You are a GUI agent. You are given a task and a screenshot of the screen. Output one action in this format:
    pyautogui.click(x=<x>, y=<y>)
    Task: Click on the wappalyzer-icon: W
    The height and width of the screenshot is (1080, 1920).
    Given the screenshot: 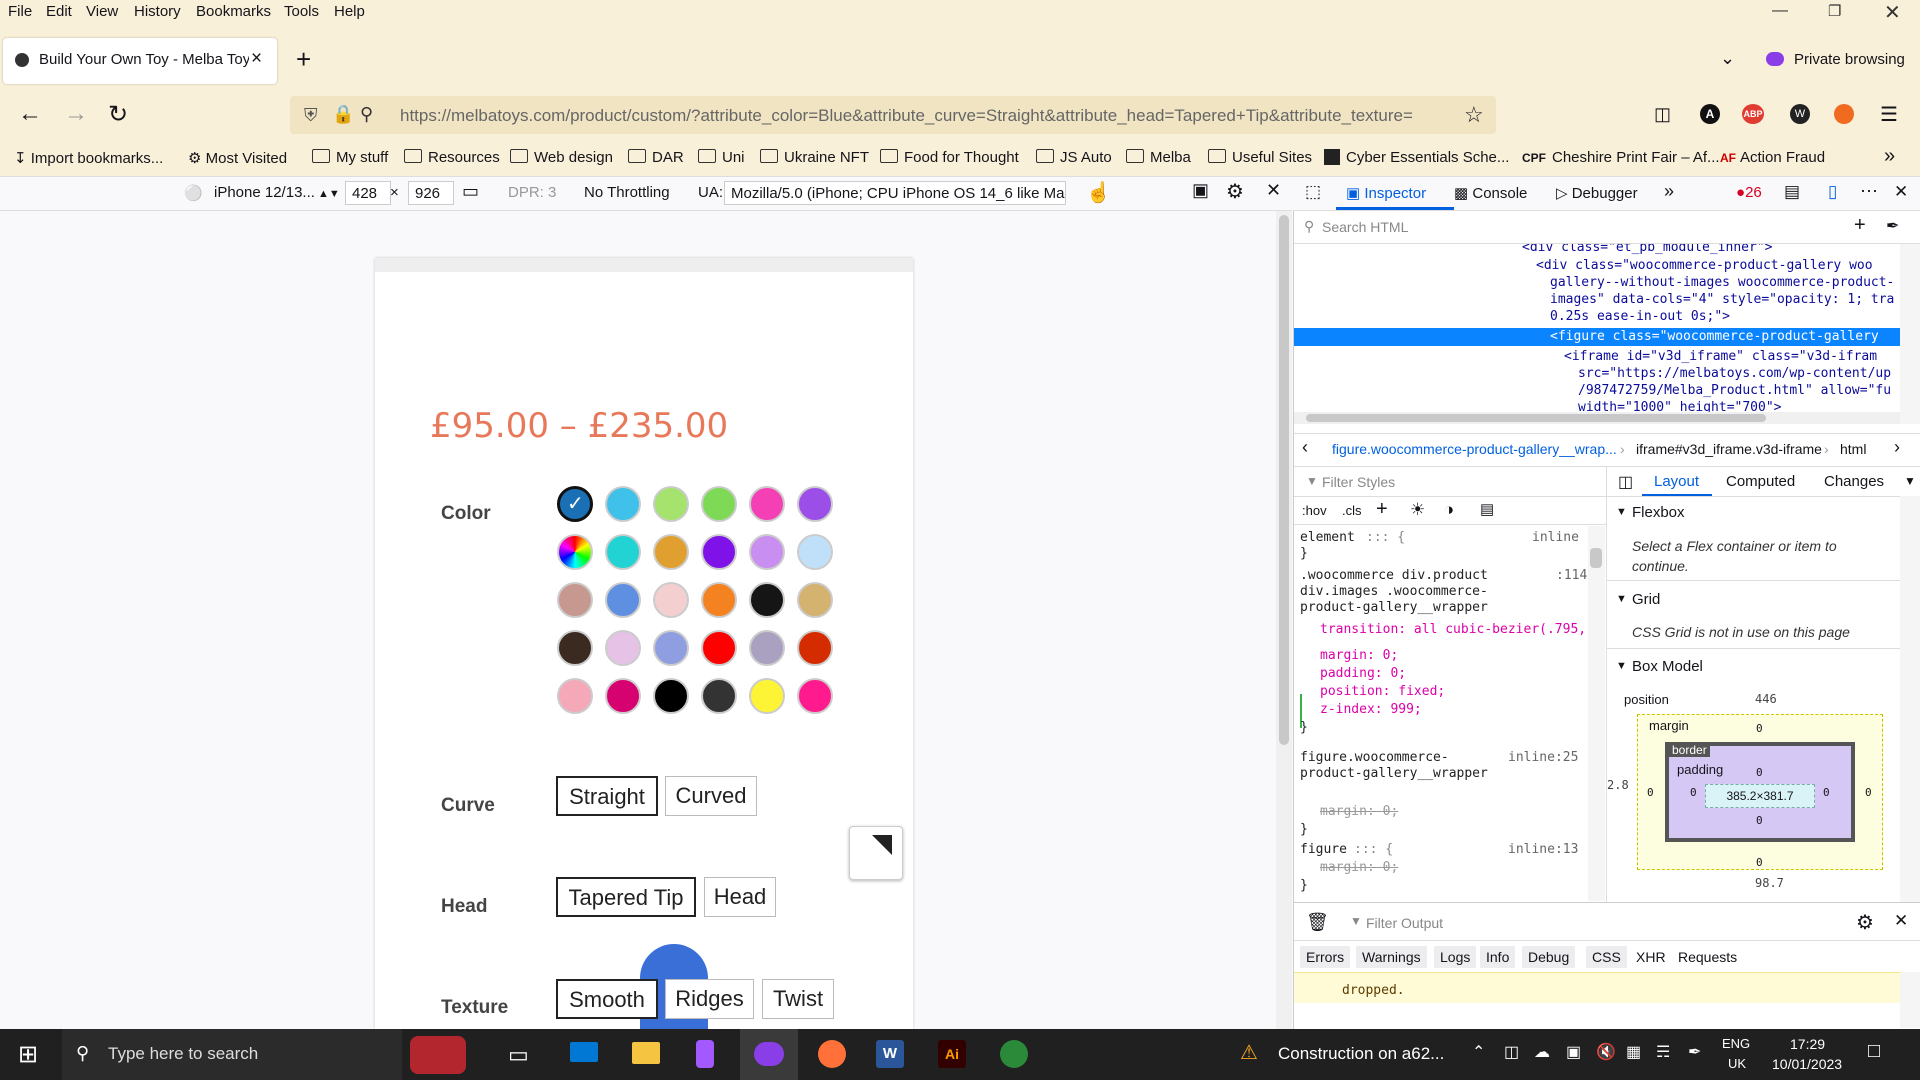 What is the action you would take?
    pyautogui.click(x=1800, y=114)
    